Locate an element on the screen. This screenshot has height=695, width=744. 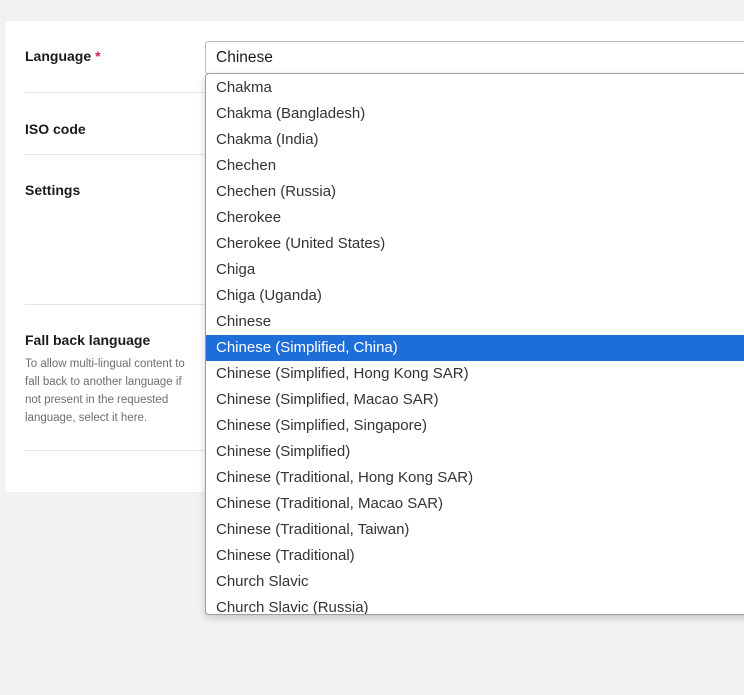
dropdown-option: Chinese (Simplified, China) is located at coordinates (475, 348).